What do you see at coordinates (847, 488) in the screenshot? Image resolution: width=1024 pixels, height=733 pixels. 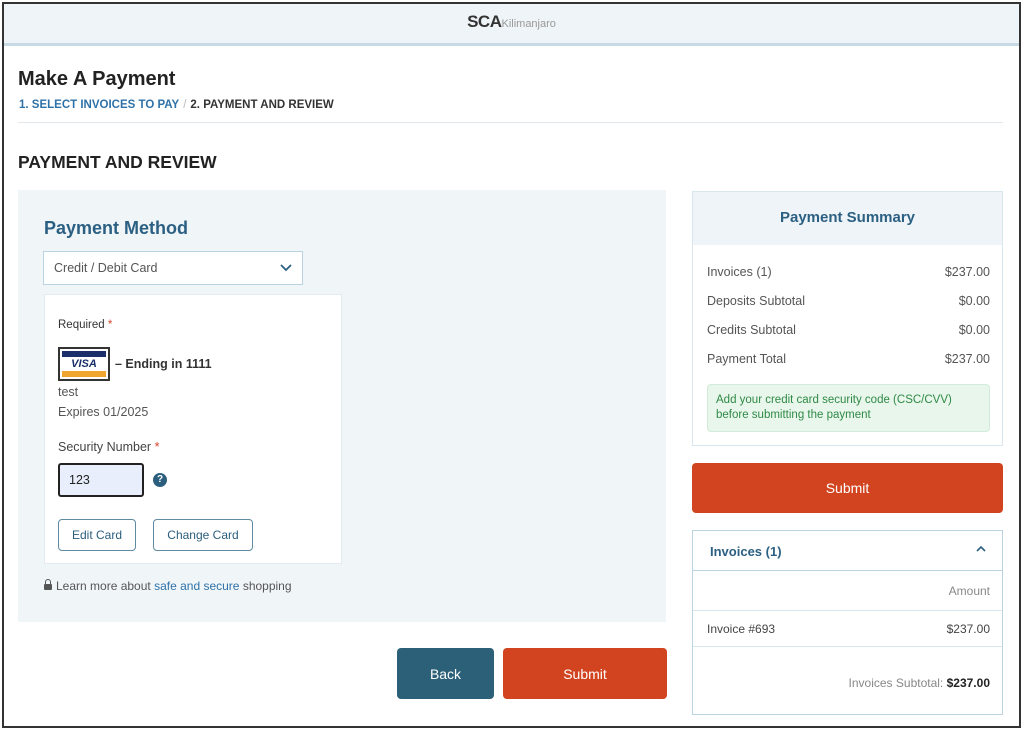 I see `summary-submit-button: Submit` at bounding box center [847, 488].